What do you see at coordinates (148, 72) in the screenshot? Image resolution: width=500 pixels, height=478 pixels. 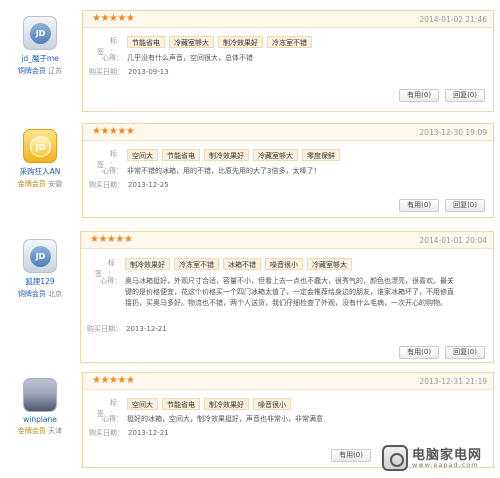 I see `purchase-date: 2013-09-13` at bounding box center [148, 72].